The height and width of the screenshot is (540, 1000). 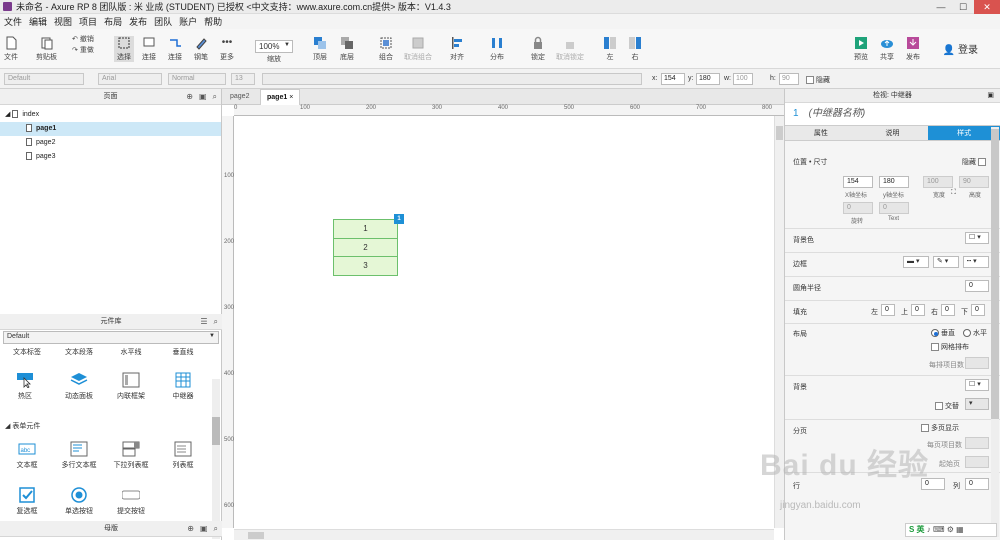 What do you see at coordinates (977, 238) in the screenshot?
I see `bg-color-picker: ☐ ▾` at bounding box center [977, 238].